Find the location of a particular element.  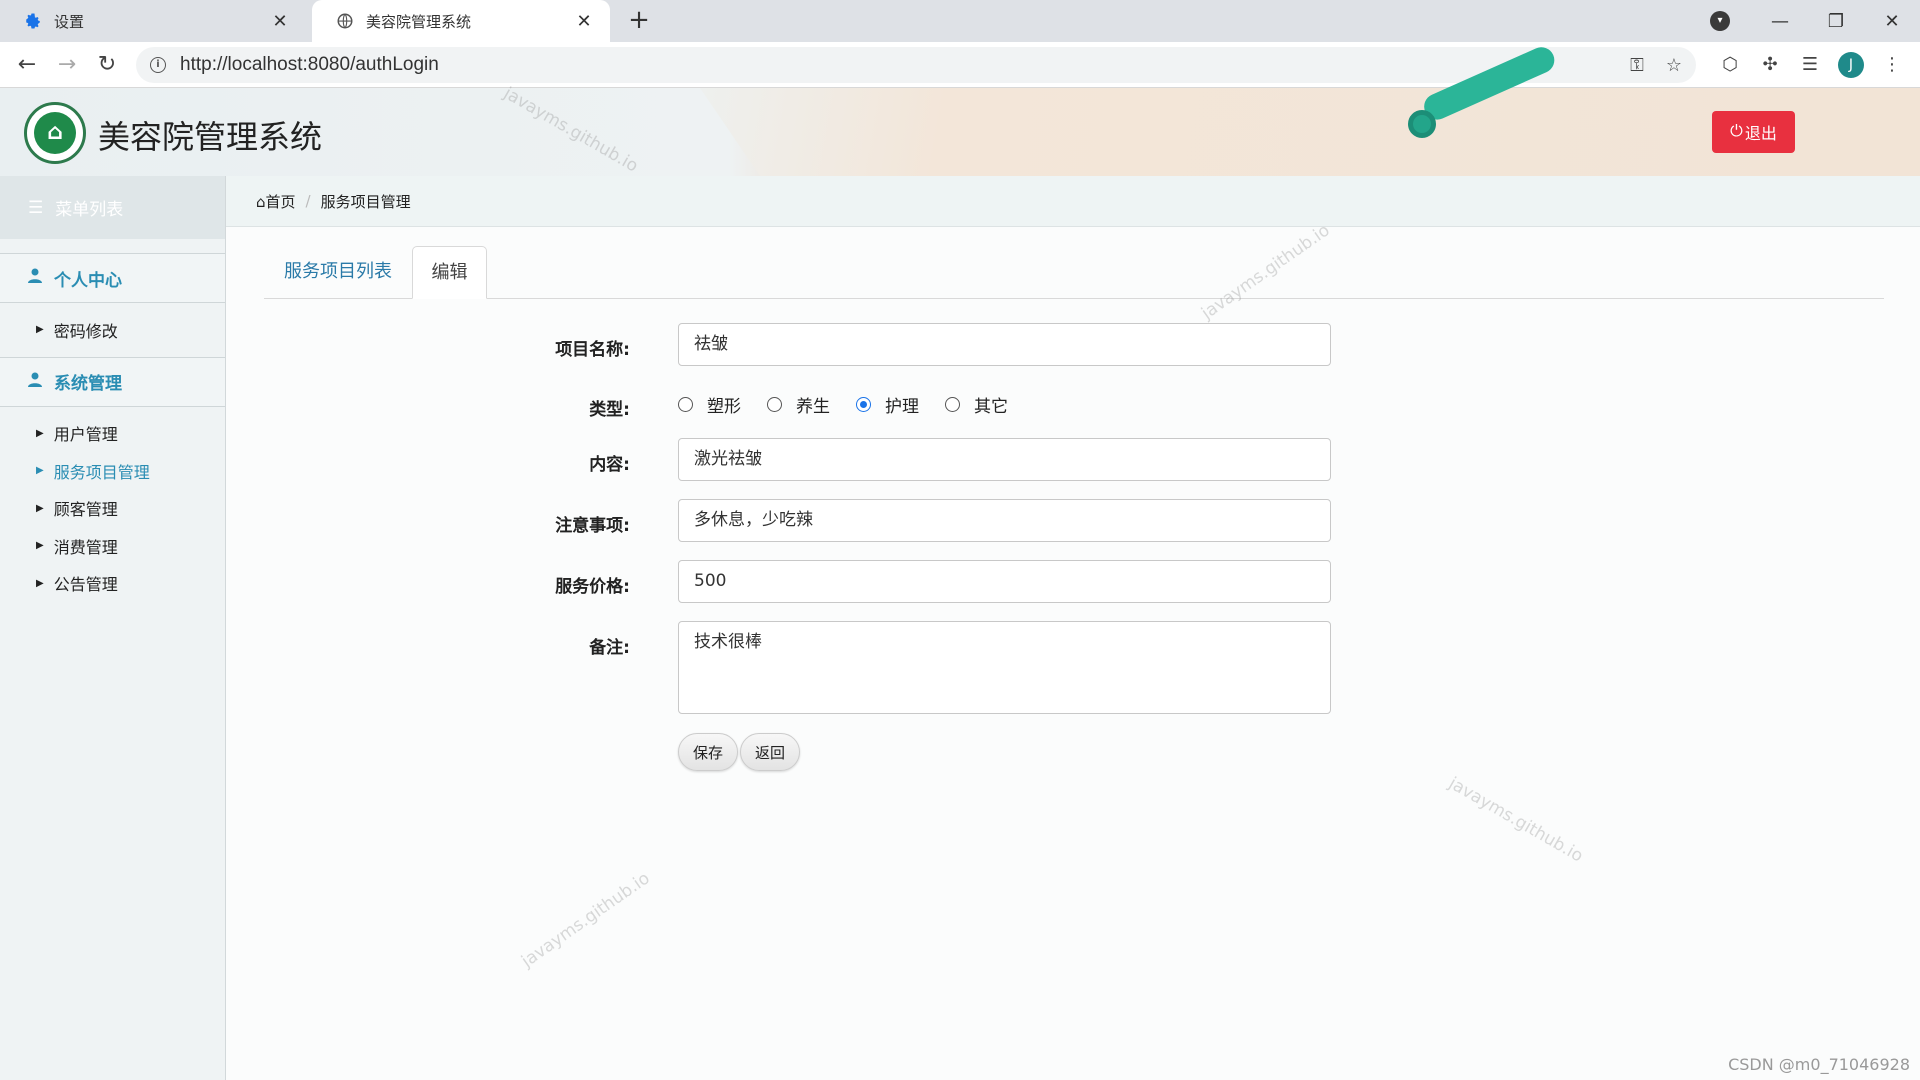

list-icon: ☰ is located at coordinates (36, 207).